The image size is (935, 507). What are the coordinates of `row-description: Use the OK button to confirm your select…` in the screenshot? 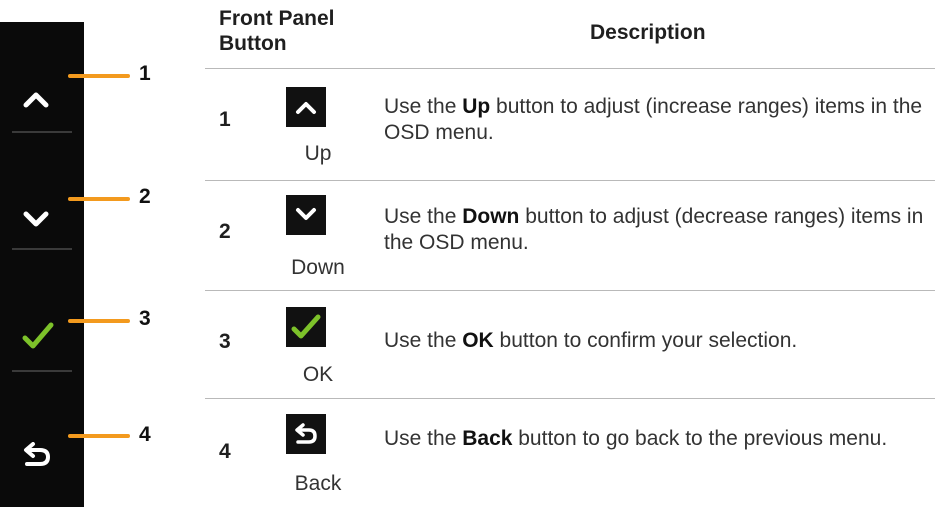 It's located at (591, 340).